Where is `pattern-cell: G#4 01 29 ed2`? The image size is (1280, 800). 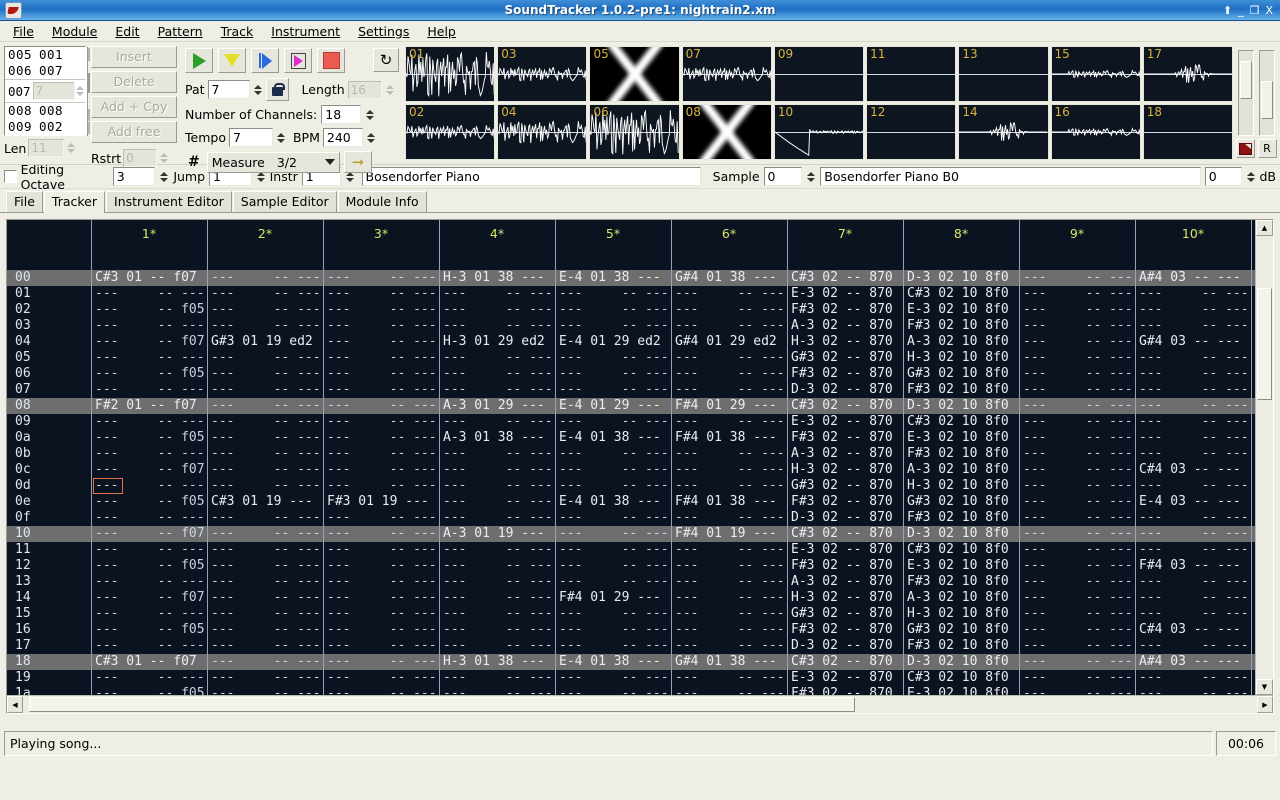
pattern-cell: G#4 01 29 ed2 is located at coordinates (726, 342).